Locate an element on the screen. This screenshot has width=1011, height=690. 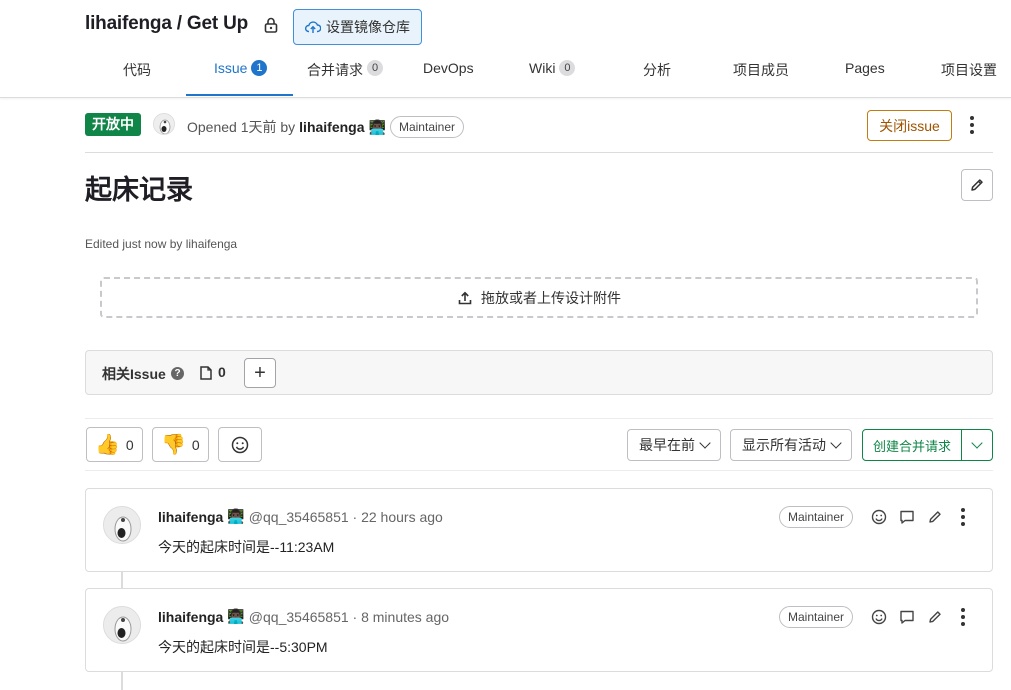
activity-filter-dropdown: 显示所有活动 is located at coordinates (791, 445).